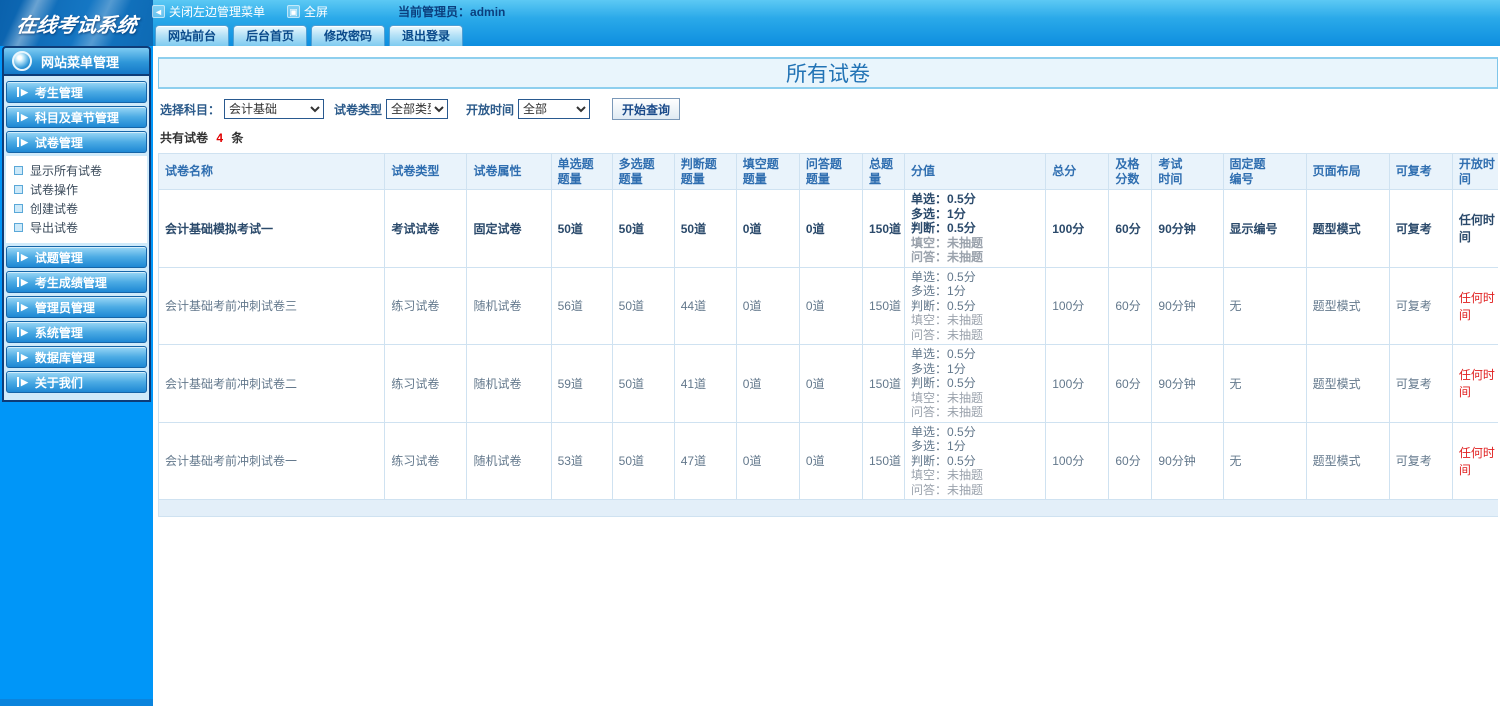  I want to click on column-header: 问答题 题量, so click(830, 171).